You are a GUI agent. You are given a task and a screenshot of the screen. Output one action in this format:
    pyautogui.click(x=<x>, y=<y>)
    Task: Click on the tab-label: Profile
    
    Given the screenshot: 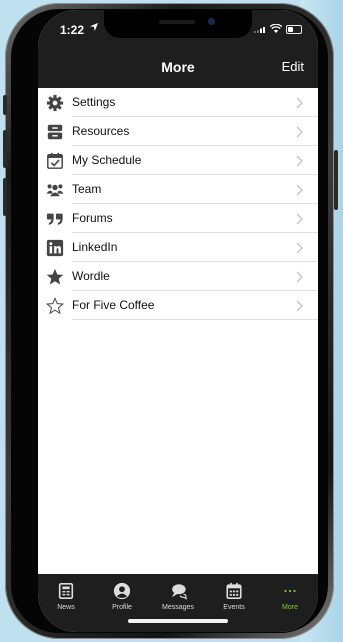 What is the action you would take?
    pyautogui.click(x=122, y=607)
    